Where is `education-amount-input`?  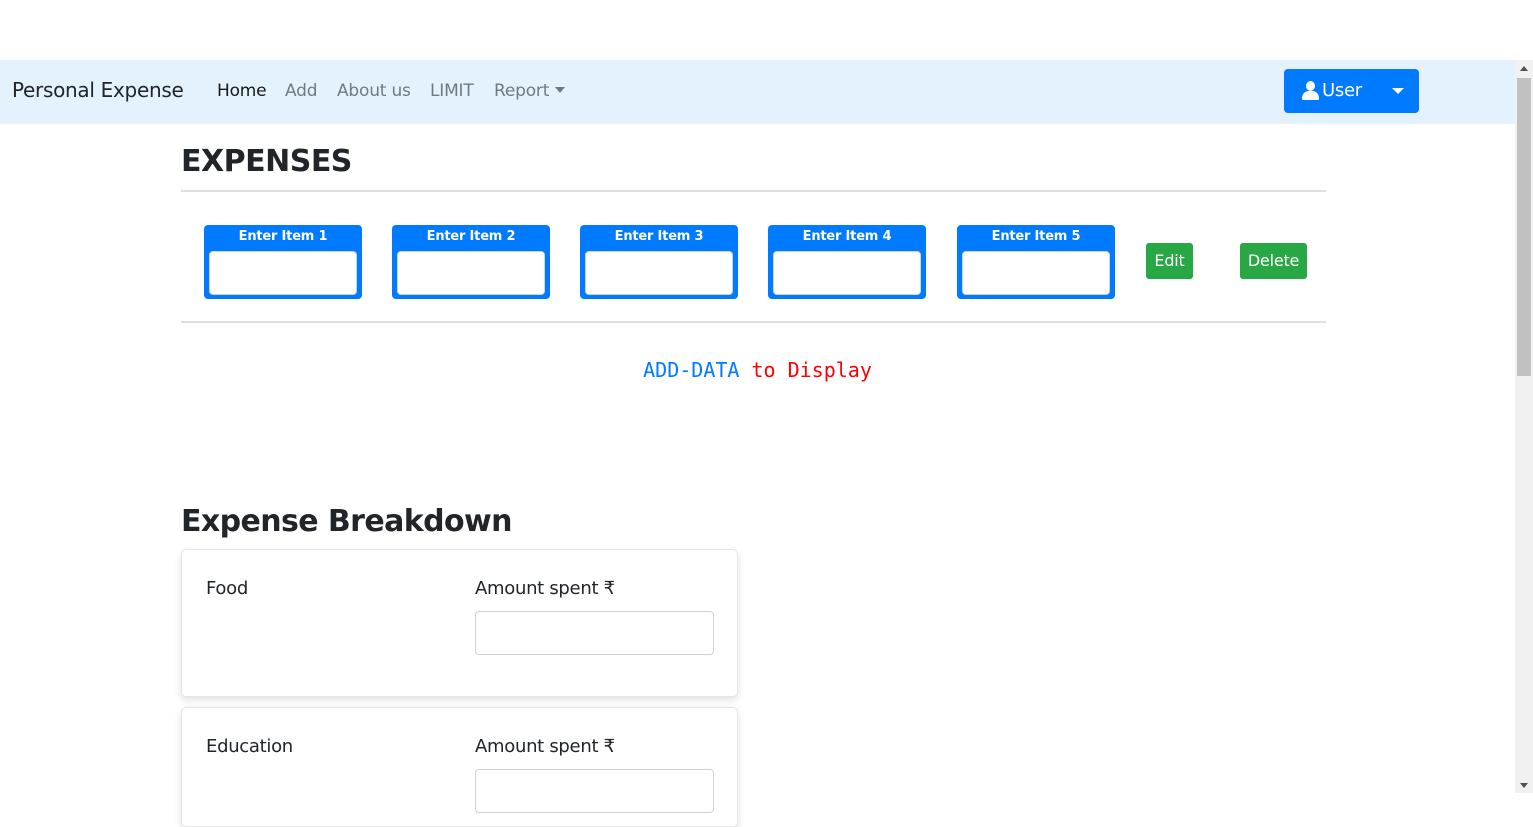 education-amount-input is located at coordinates (594, 791).